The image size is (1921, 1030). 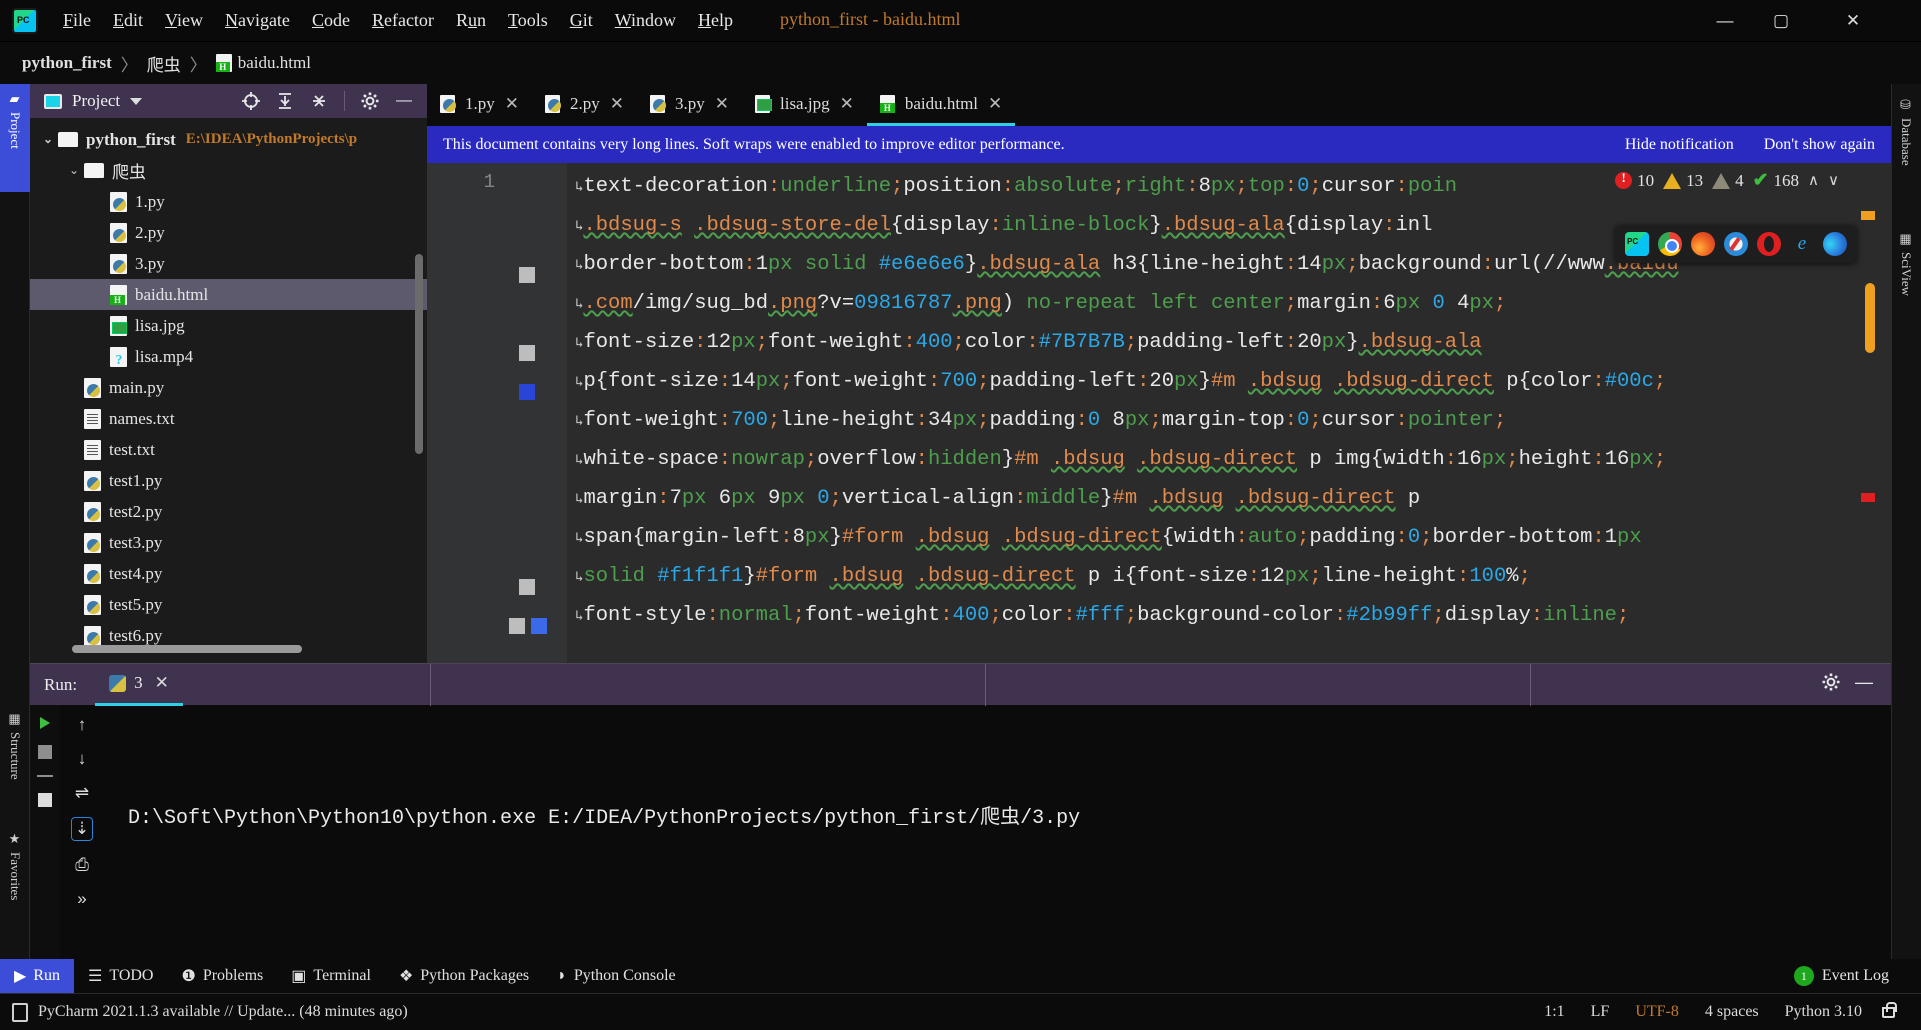 I want to click on expand-all-icon, so click(x=285, y=101).